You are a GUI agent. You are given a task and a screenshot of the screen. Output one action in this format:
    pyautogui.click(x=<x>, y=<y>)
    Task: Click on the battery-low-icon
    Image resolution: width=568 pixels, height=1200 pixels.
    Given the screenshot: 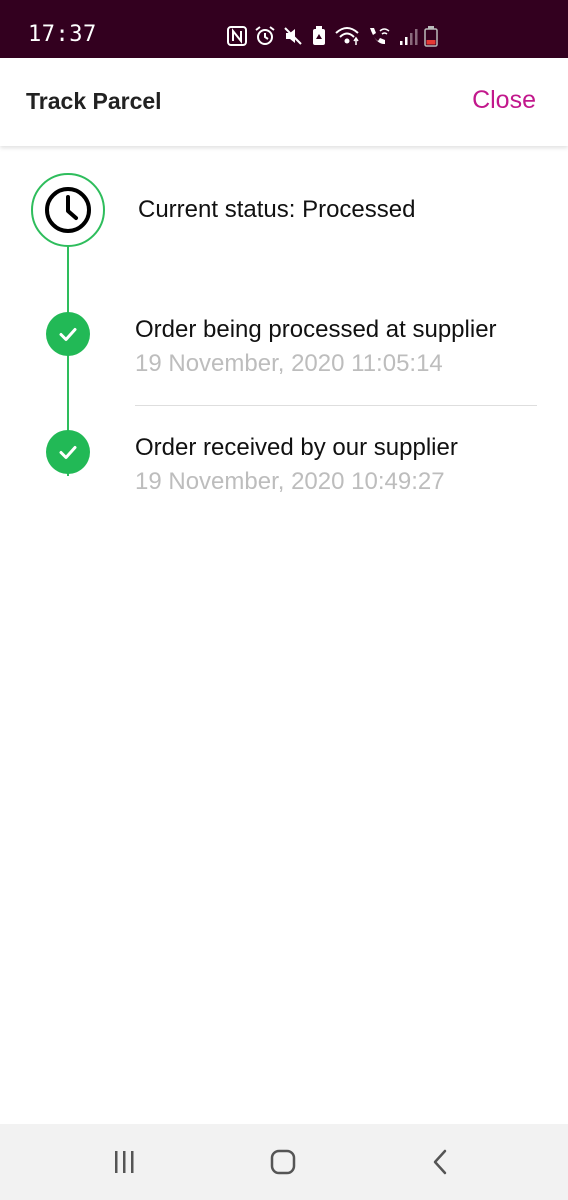 What is the action you would take?
    pyautogui.click(x=431, y=36)
    